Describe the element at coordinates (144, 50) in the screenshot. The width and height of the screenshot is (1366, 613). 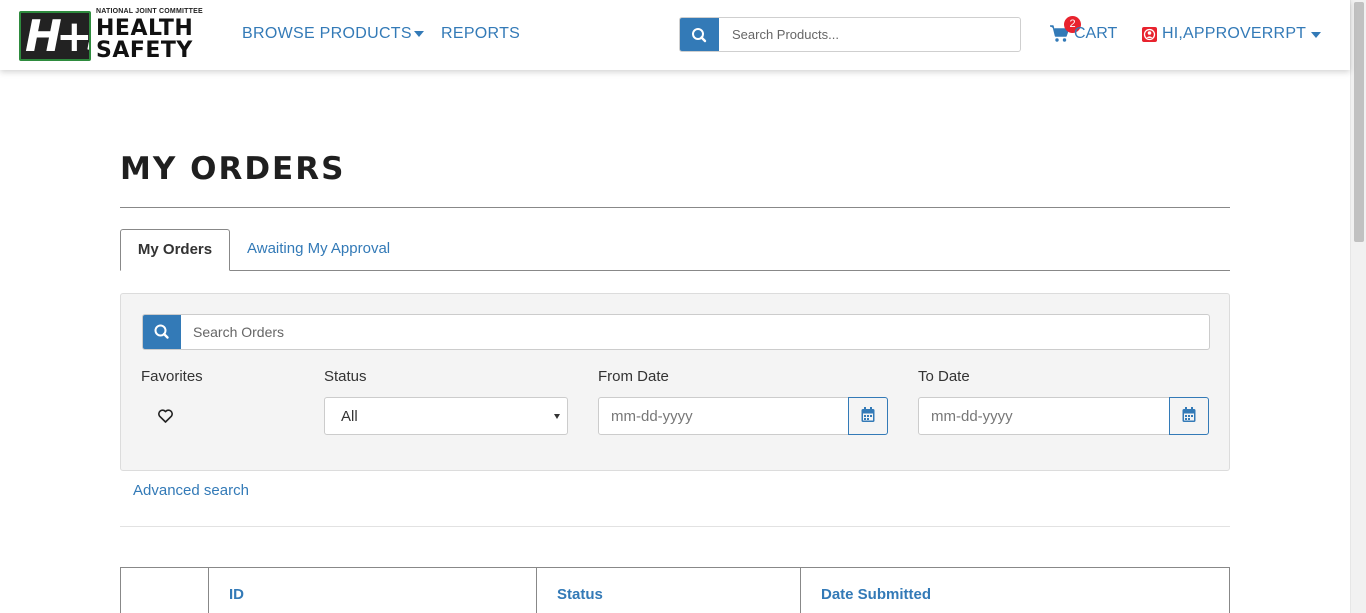
I see `logo-line-2: SAFETY` at that location.